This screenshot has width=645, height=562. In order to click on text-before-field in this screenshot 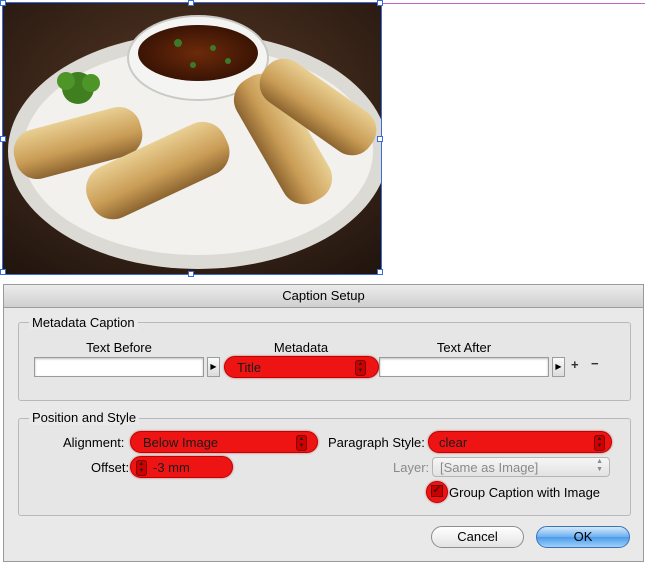, I will do `click(119, 367)`.